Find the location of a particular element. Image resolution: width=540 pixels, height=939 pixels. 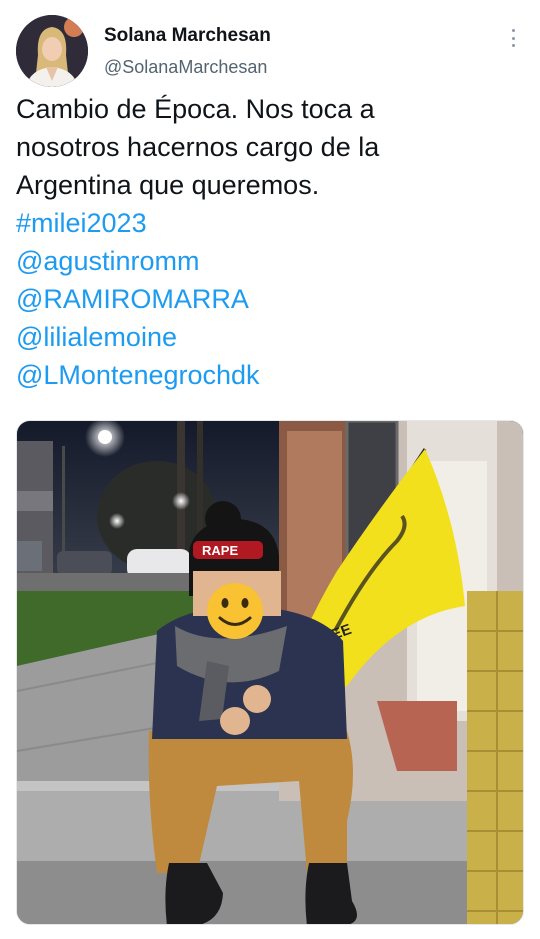

hashtag-link: #milei2023 is located at coordinates (268, 223).